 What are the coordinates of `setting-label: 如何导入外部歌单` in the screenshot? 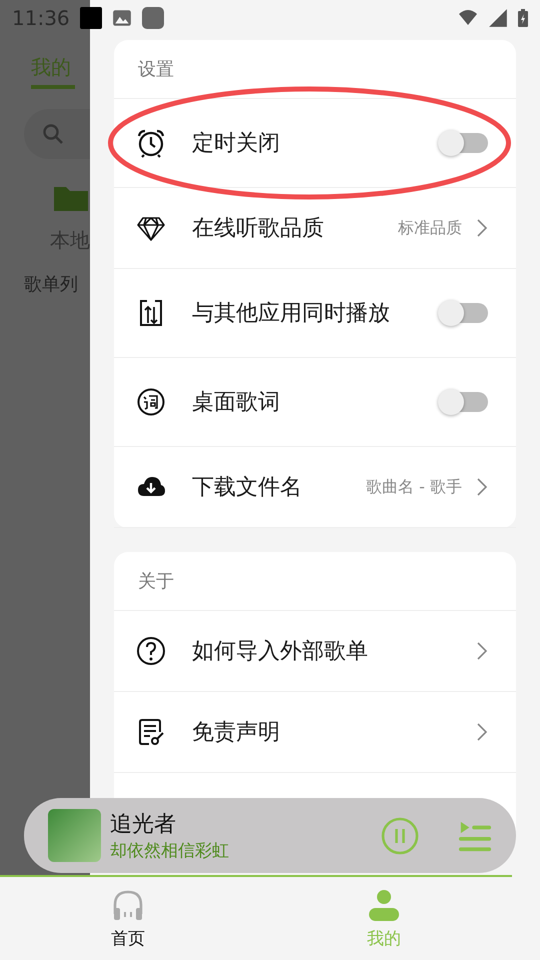 It's located at (280, 652).